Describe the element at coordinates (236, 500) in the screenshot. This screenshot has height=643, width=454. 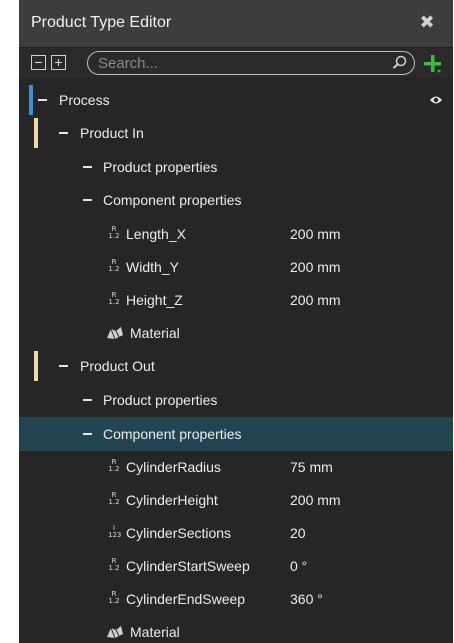
I see `property-row: R 1.2 CylinderHeight 200 mm` at that location.